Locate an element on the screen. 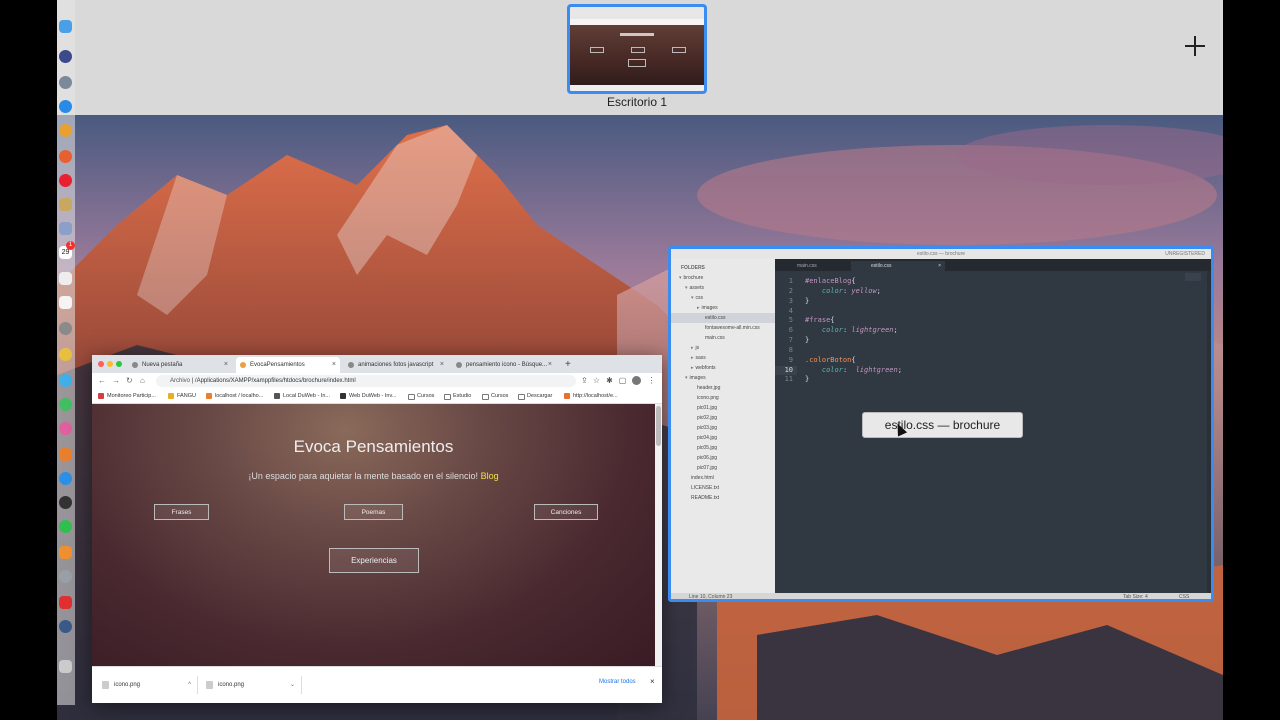 This screenshot has height=720, width=1280. messages-icon is located at coordinates (65, 380).